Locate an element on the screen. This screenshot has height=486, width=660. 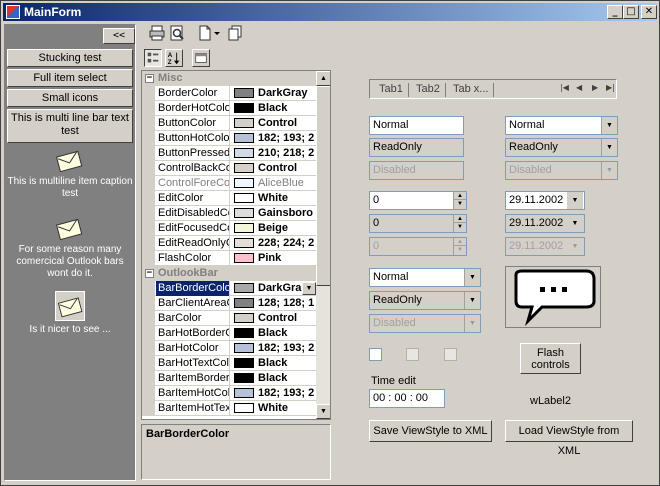
property-row: EditColor White is located at coordinates (229, 198).